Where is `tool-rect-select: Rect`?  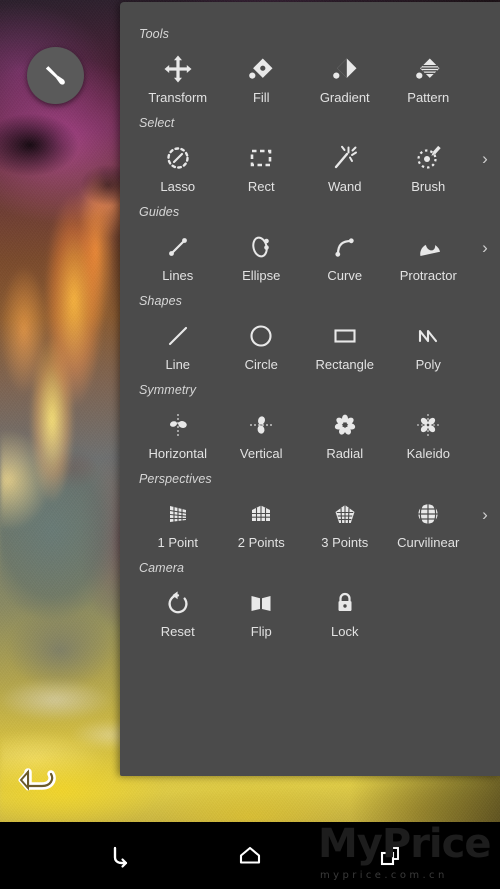 tool-rect-select: Rect is located at coordinates (262, 164).